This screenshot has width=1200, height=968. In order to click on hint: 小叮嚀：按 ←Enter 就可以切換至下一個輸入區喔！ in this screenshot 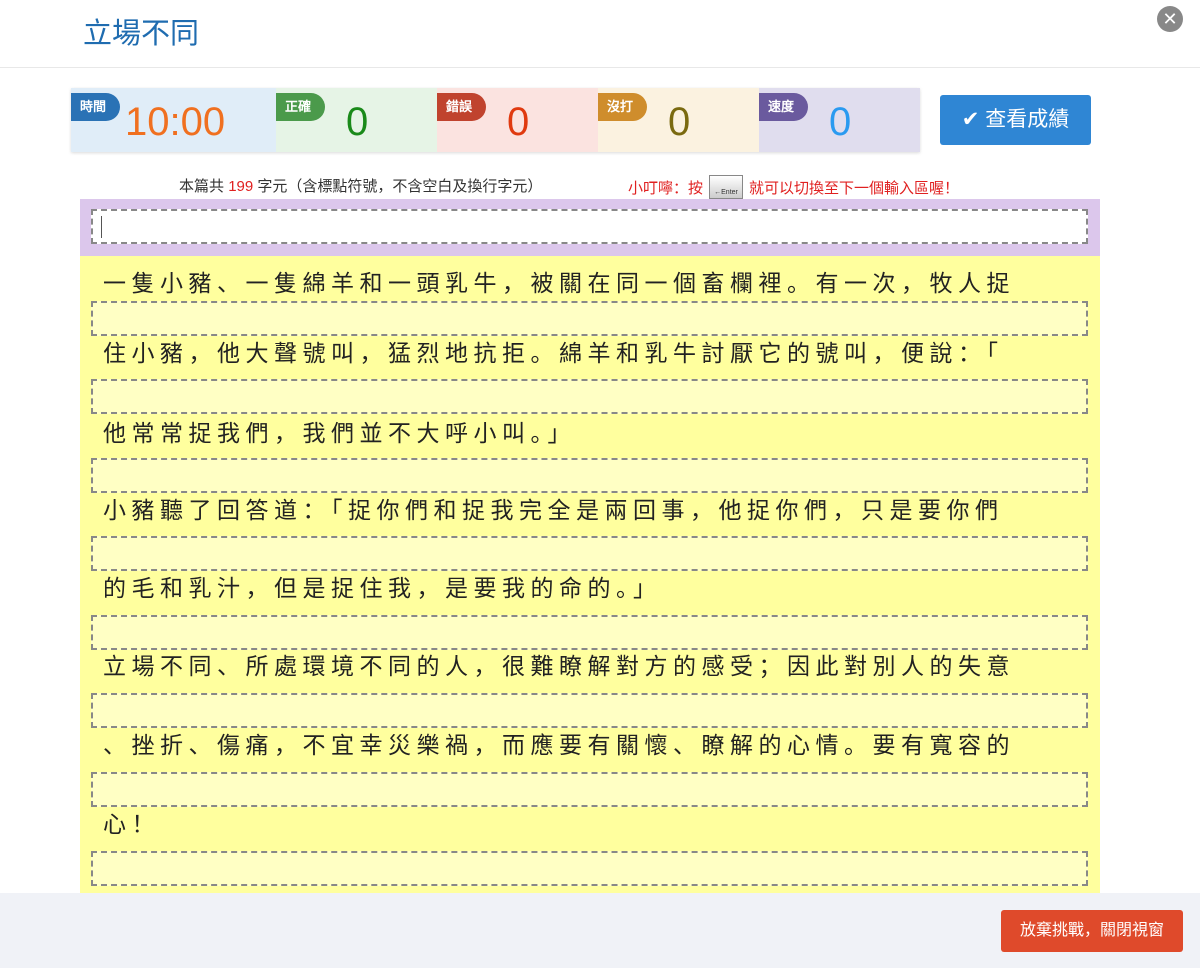, I will do `click(793, 187)`.